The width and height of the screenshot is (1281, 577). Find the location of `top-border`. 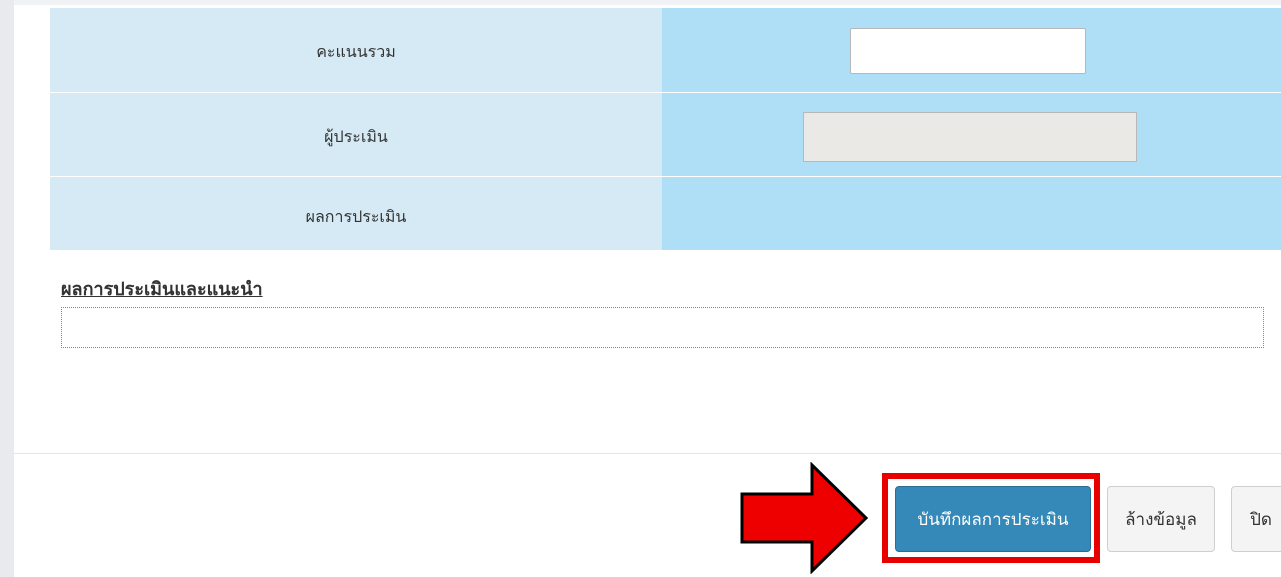

top-border is located at coordinates (647, 2).